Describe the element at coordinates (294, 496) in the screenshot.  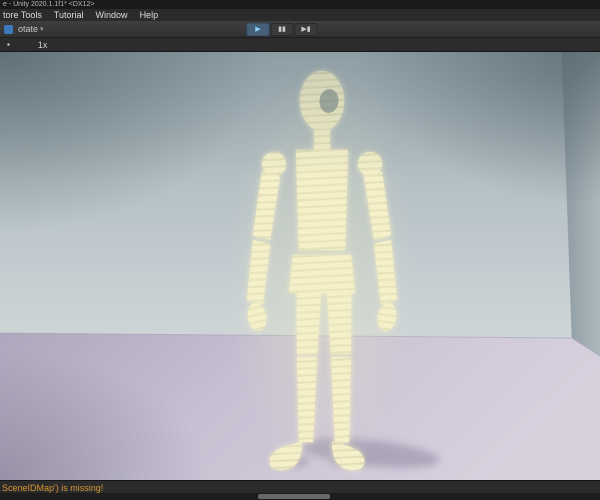
I see `scrollbar-thumb` at that location.